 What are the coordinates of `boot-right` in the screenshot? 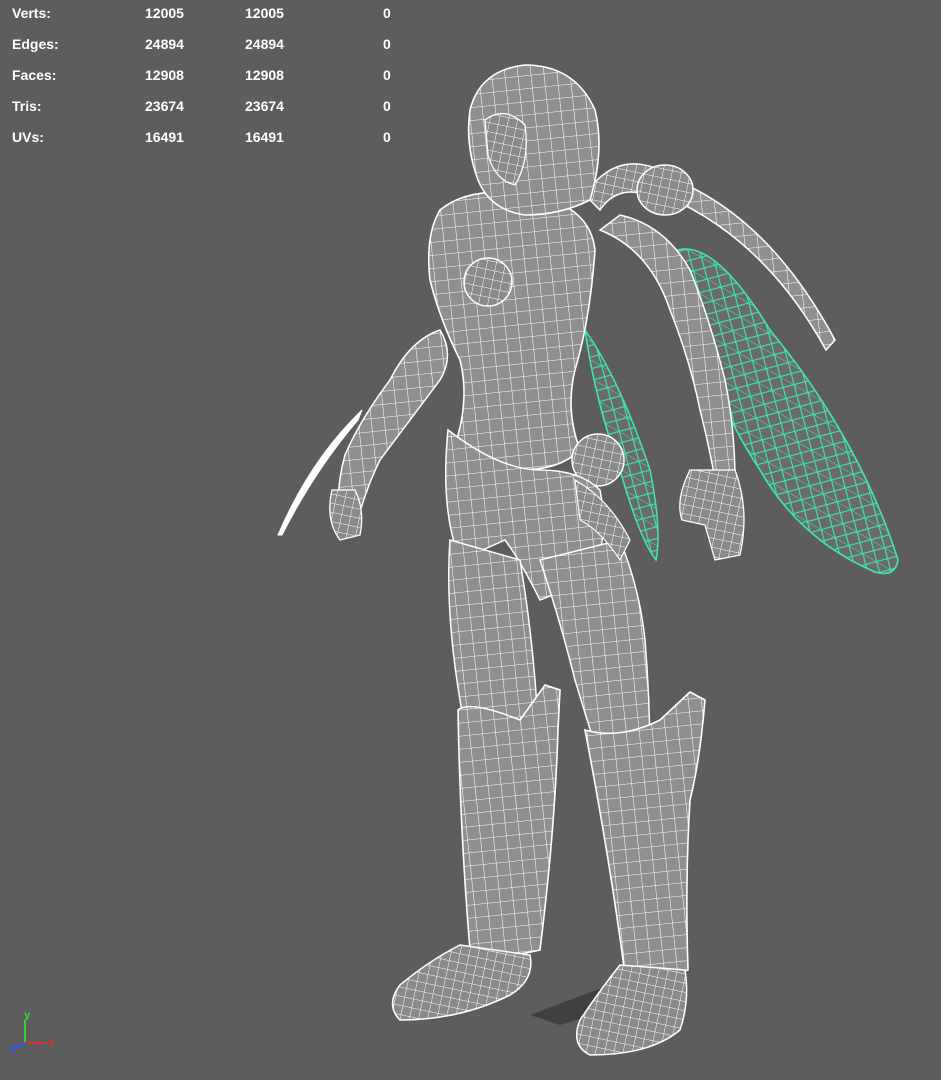 It's located at (644, 835).